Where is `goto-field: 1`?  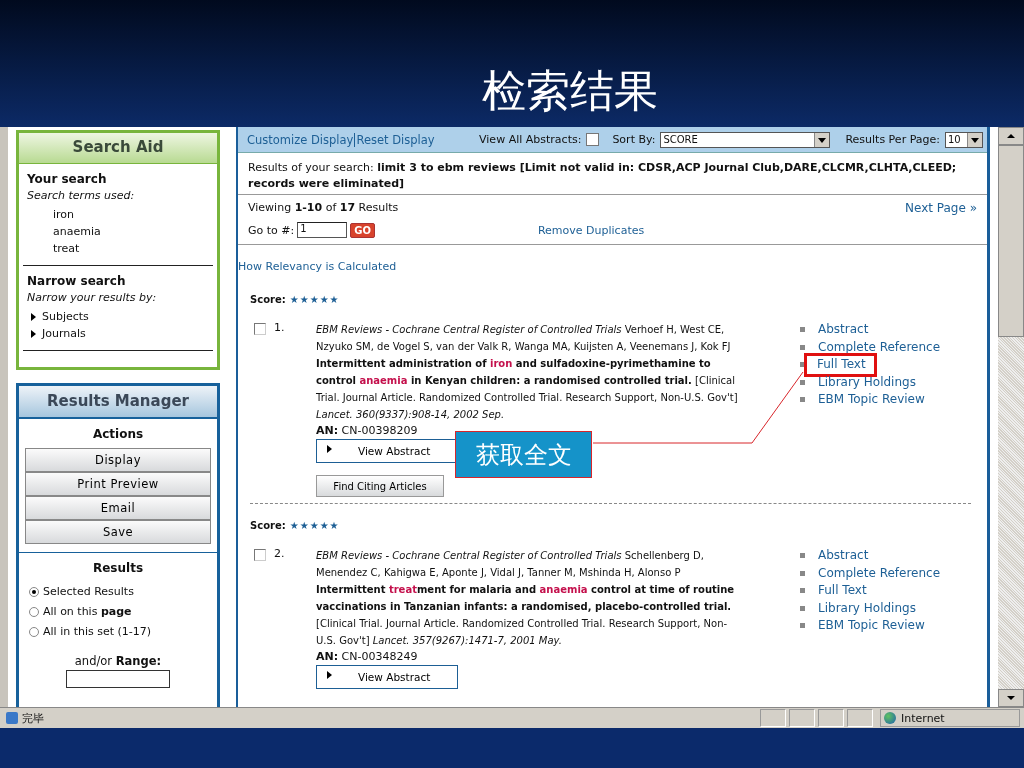
goto-field: 1 is located at coordinates (322, 230).